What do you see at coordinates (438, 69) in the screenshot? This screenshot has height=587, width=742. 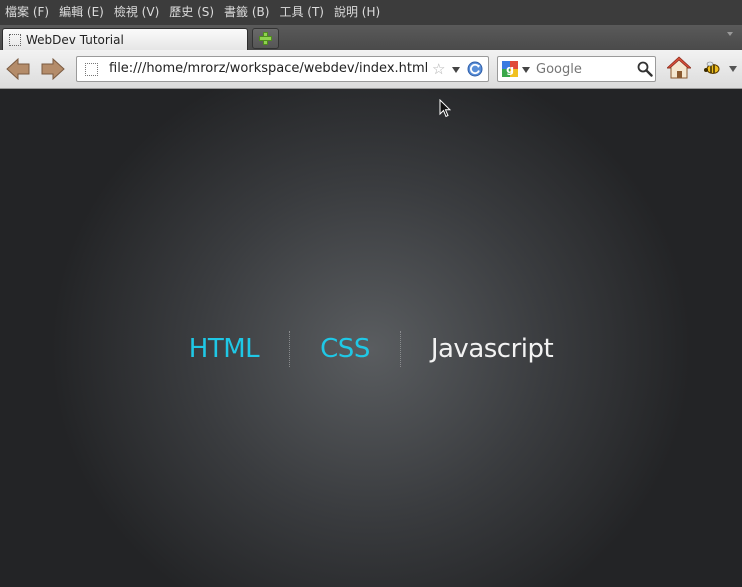 I see `bookmark-star-icon: ☆` at bounding box center [438, 69].